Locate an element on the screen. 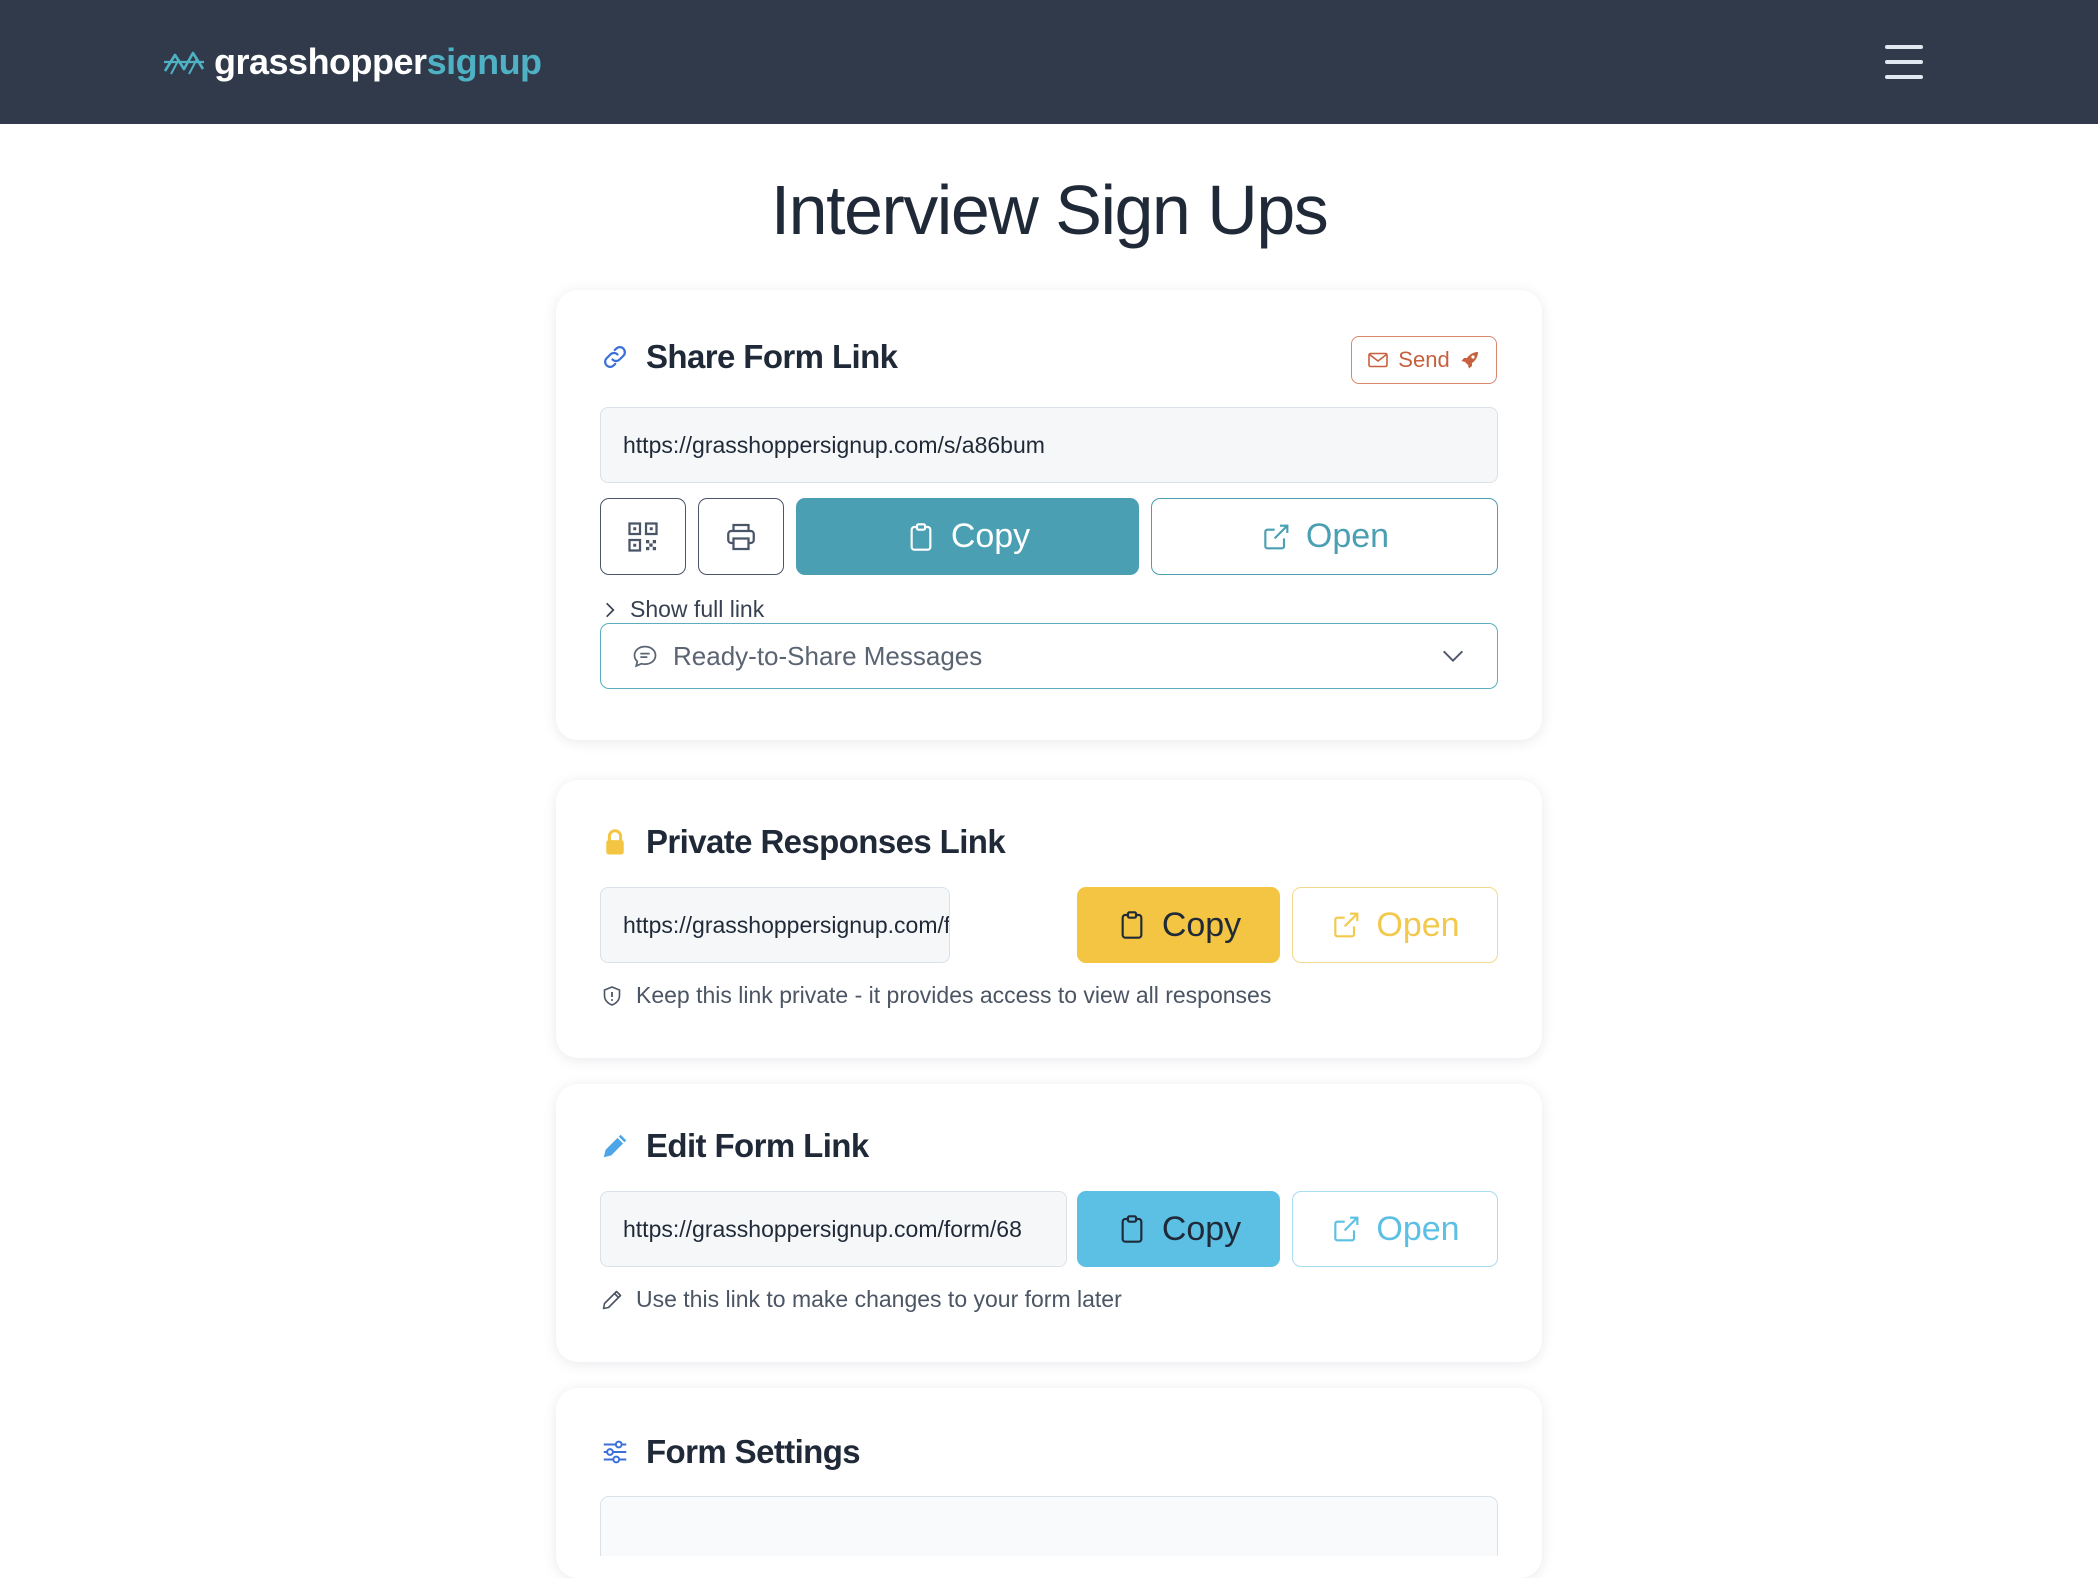 The image size is (2098, 1578). qr-code-icon is located at coordinates (643, 536).